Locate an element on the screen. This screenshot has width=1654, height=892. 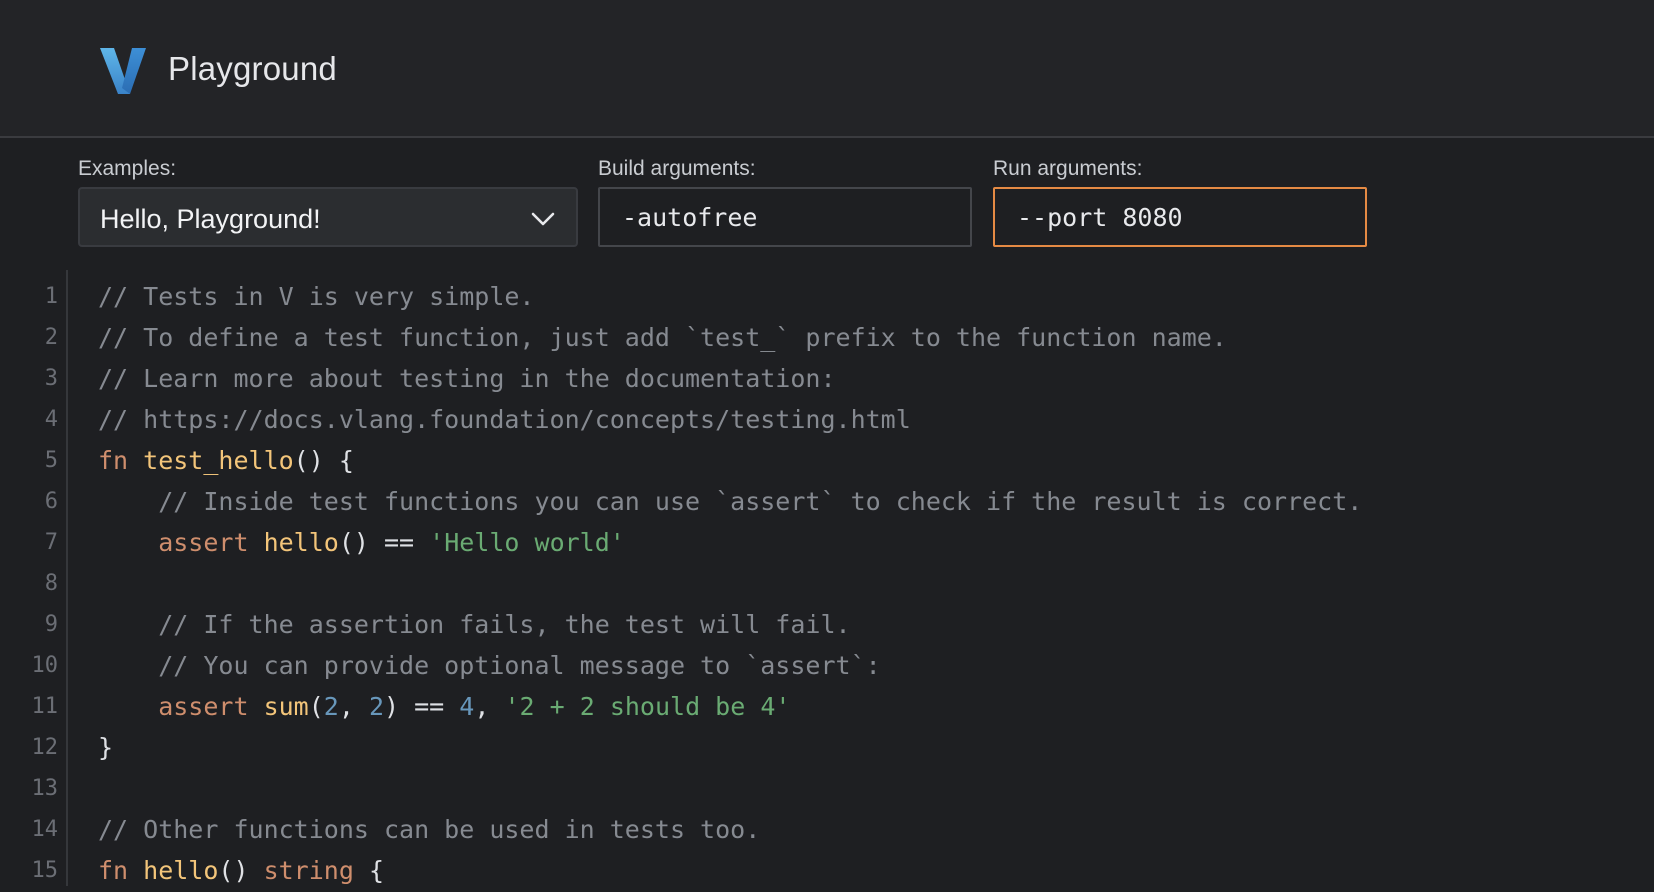
line-number: 2 is located at coordinates (51, 337).